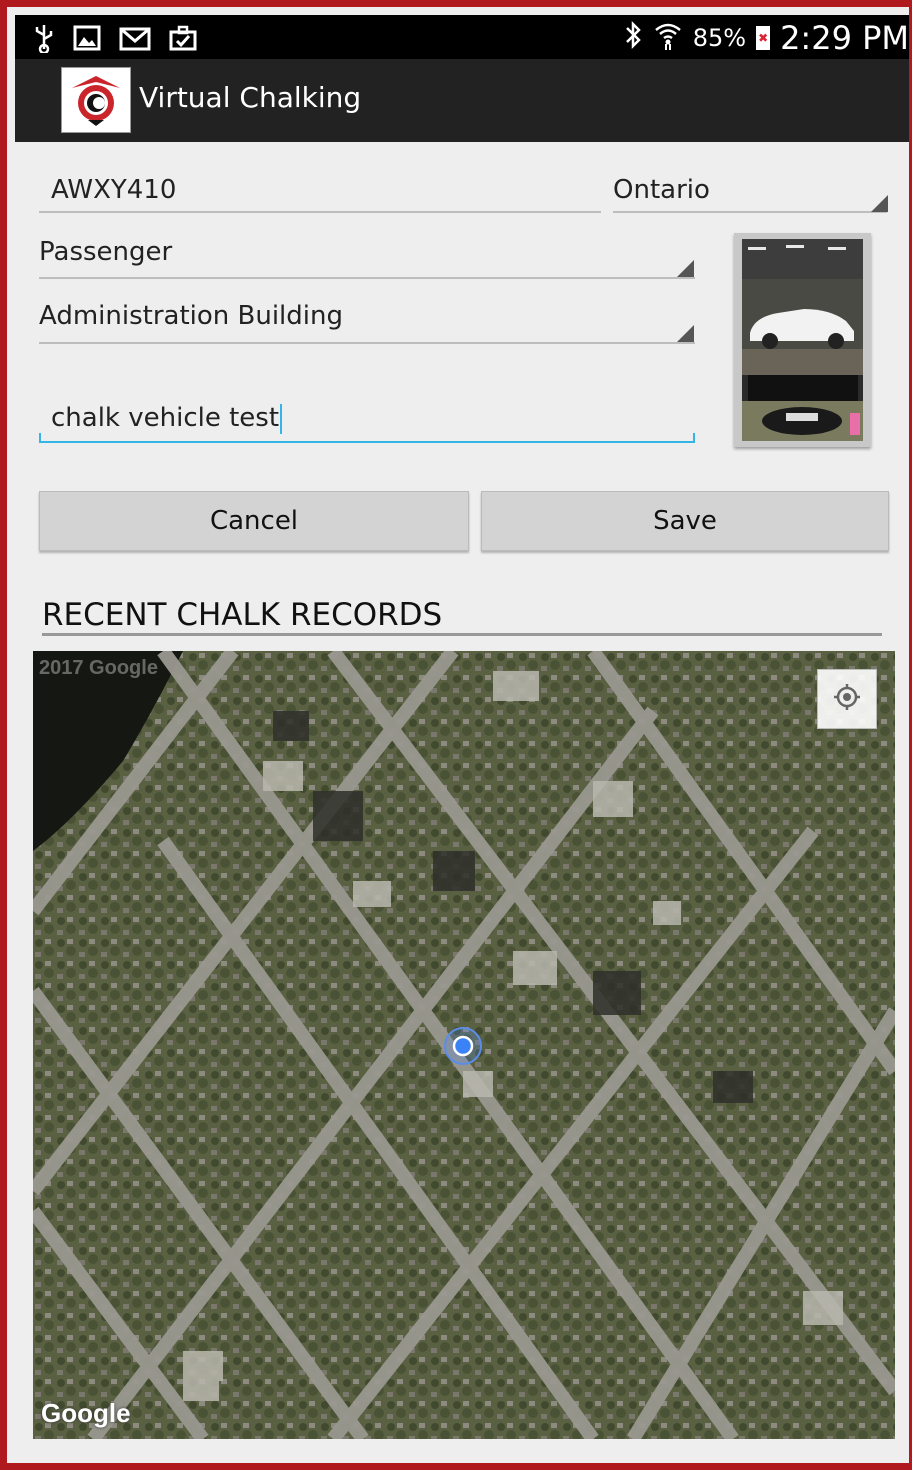  What do you see at coordinates (802, 340) in the screenshot?
I see `vehicle-photo-thumbnail` at bounding box center [802, 340].